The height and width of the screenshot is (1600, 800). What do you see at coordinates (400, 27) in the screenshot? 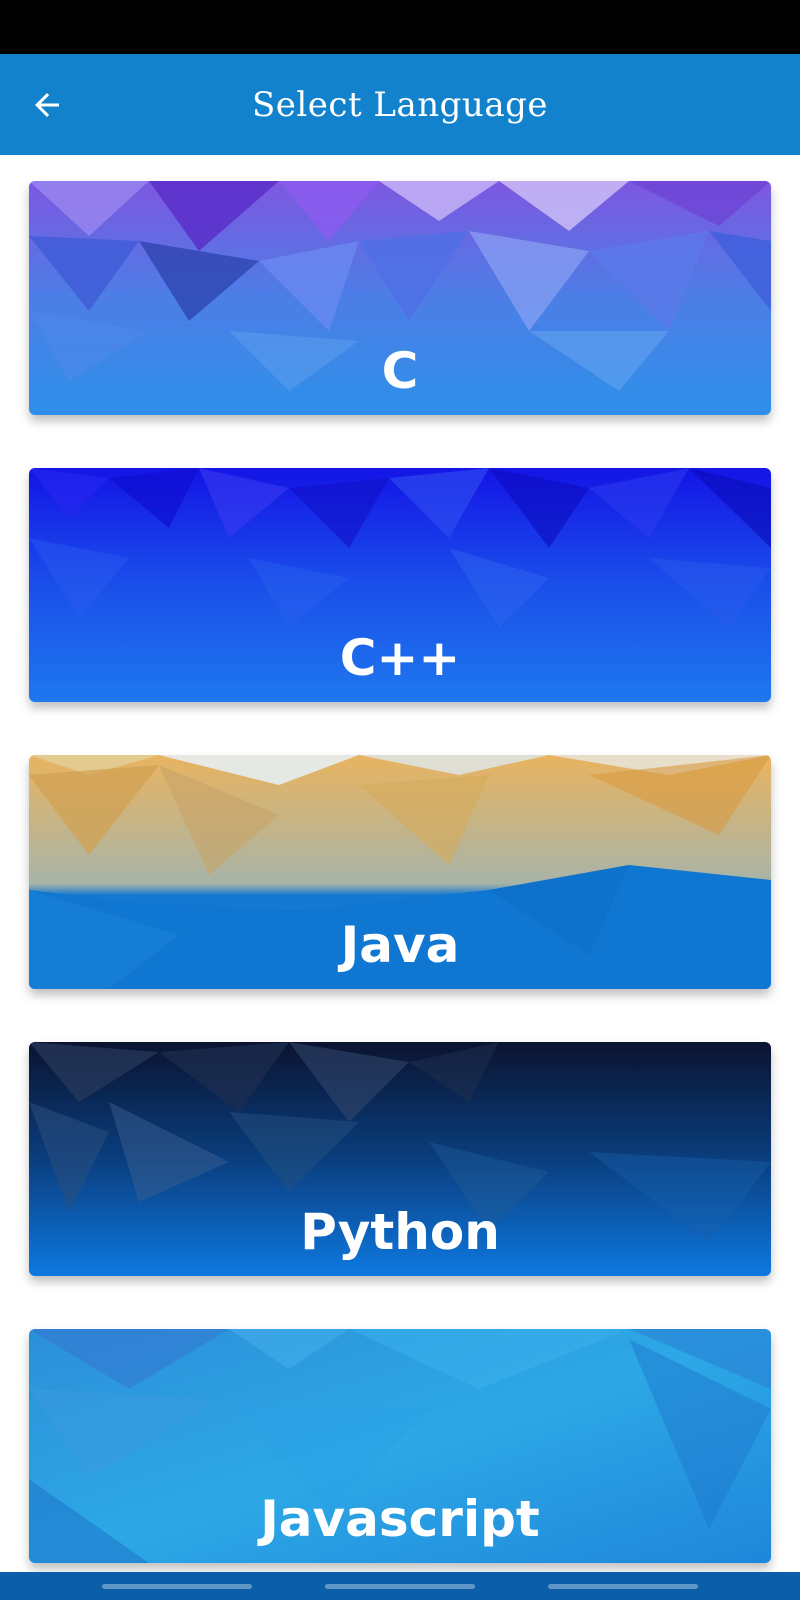
I see `status-bar` at bounding box center [400, 27].